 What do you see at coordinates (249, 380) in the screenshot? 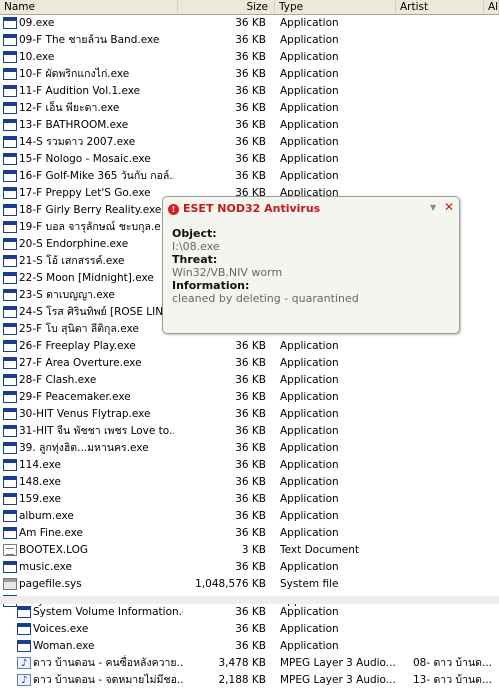
I see `file-row: 28-F Clash.exe 36 KB Application` at bounding box center [249, 380].